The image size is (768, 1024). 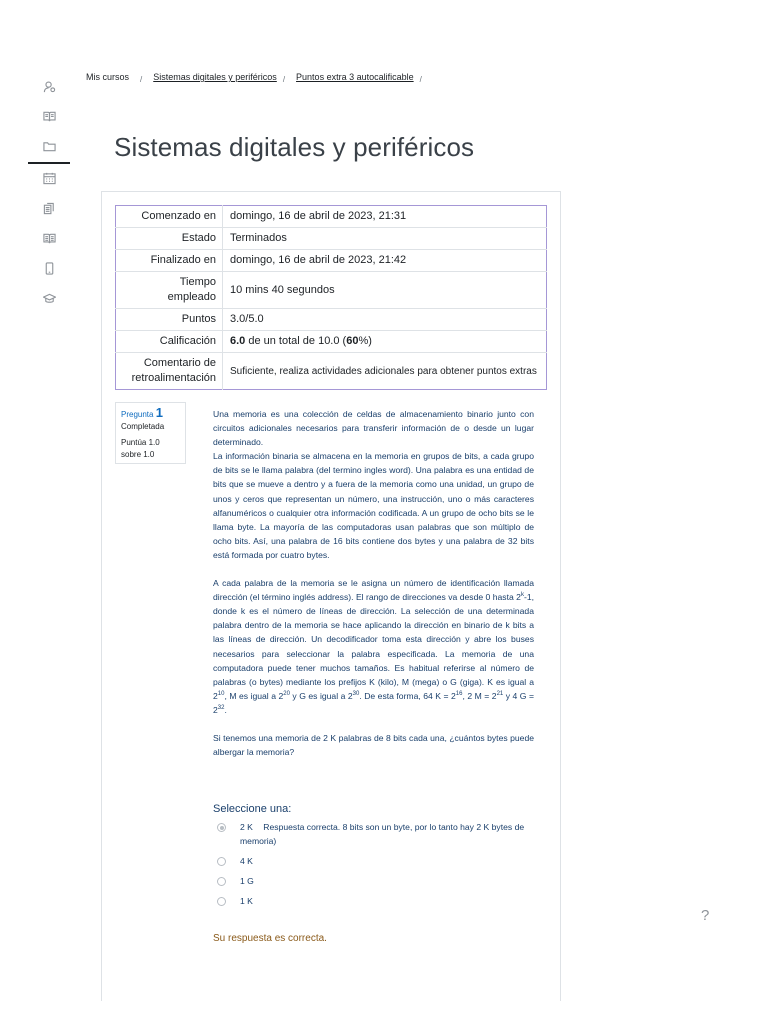 What do you see at coordinates (169, 216) in the screenshot?
I see `summary-label: Comenzado en` at bounding box center [169, 216].